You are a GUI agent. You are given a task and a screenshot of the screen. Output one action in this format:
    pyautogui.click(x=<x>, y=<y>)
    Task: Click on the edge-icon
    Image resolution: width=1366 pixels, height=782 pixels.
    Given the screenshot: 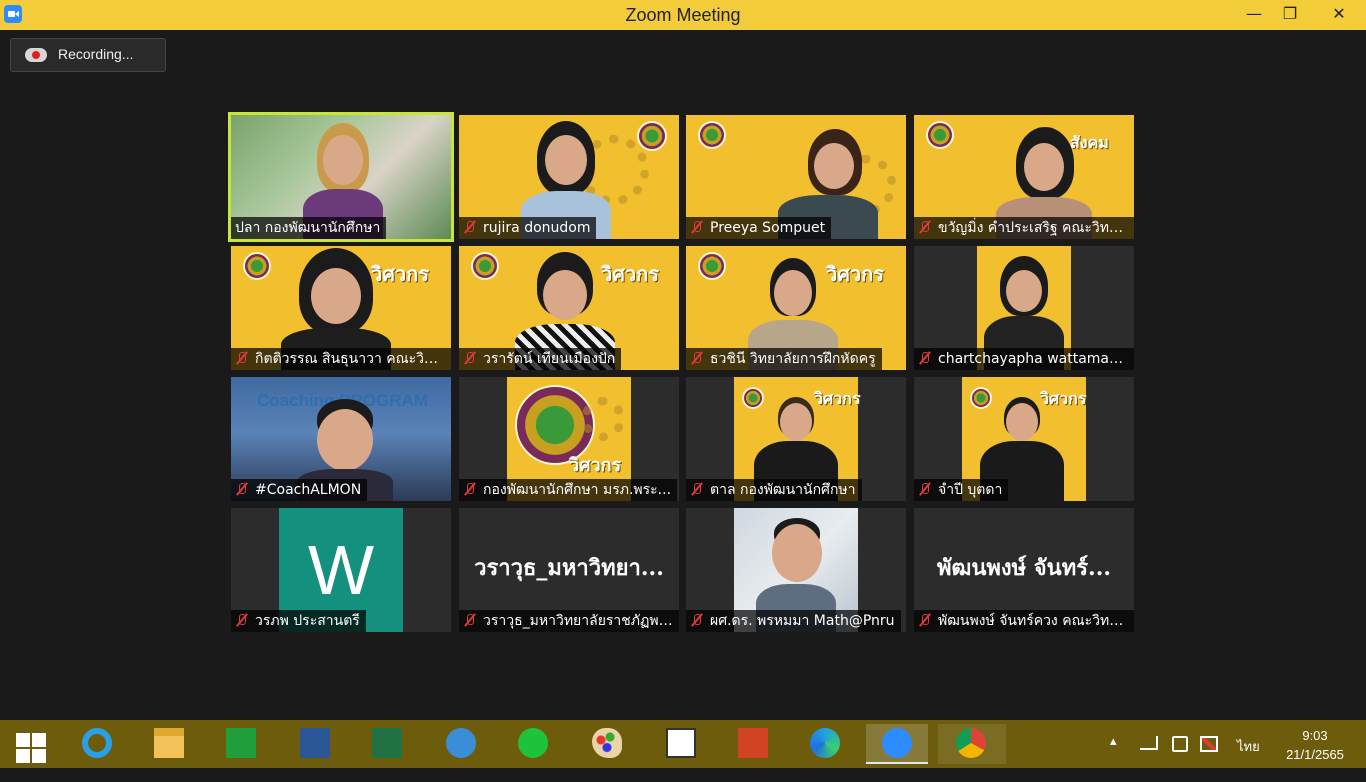 What is the action you would take?
    pyautogui.click(x=825, y=743)
    